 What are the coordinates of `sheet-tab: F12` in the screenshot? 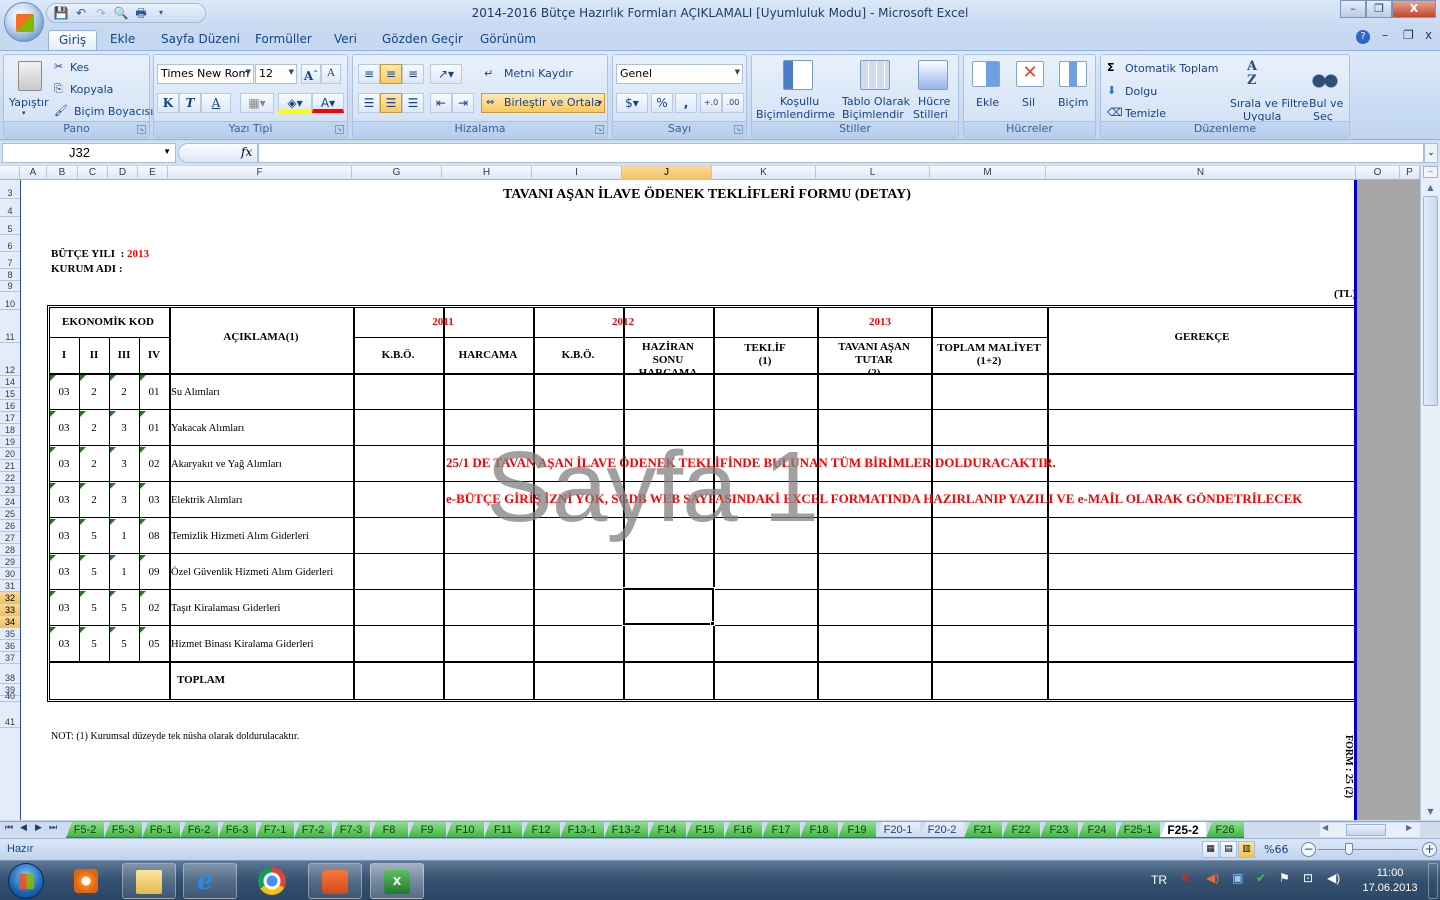 It's located at (541, 830).